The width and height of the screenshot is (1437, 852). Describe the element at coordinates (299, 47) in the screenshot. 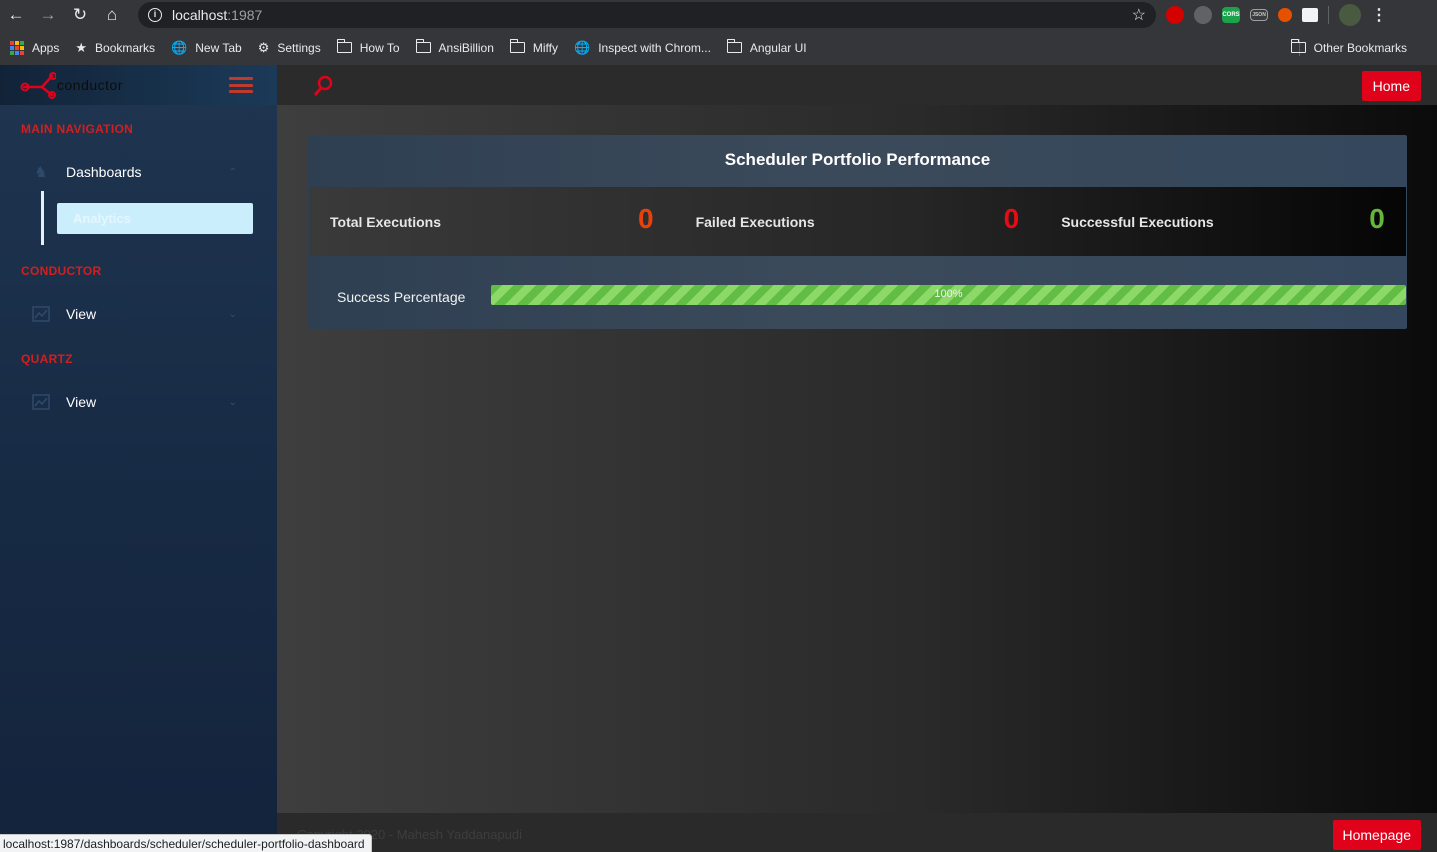

I see `bookmark-label: Settings` at that location.